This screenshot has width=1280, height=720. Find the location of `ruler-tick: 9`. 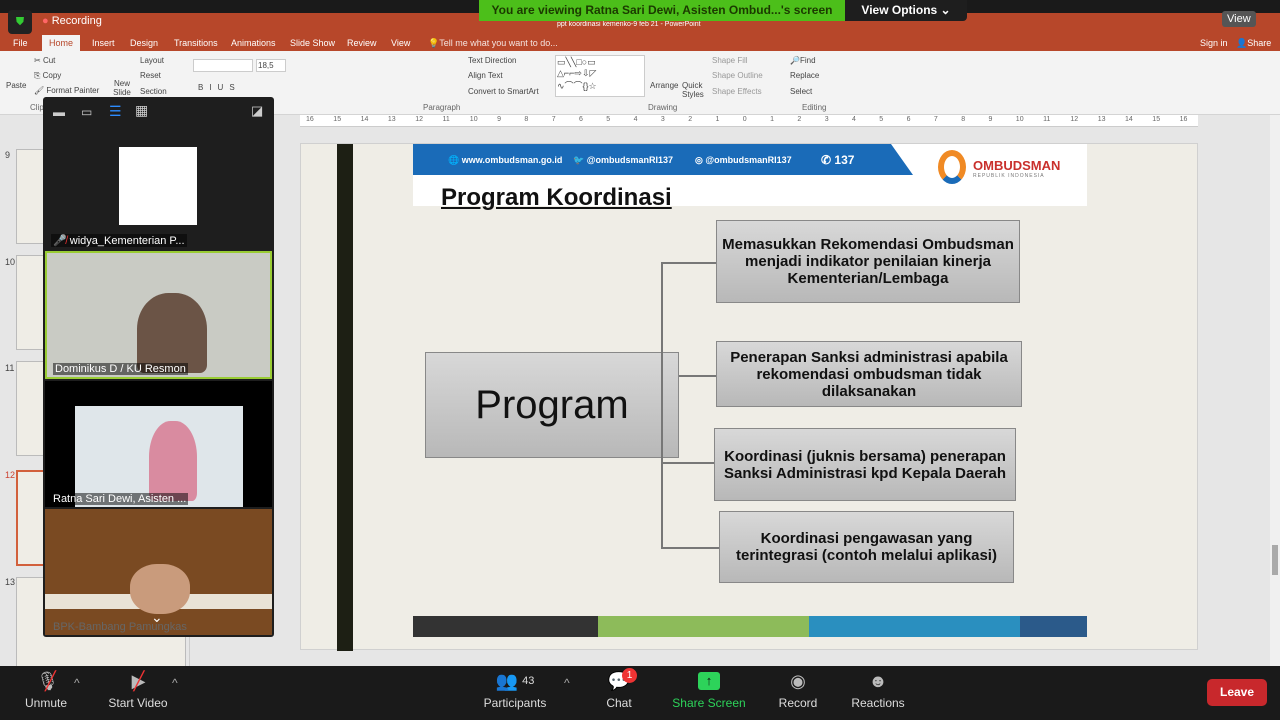

ruler-tick: 9 is located at coordinates (990, 119).